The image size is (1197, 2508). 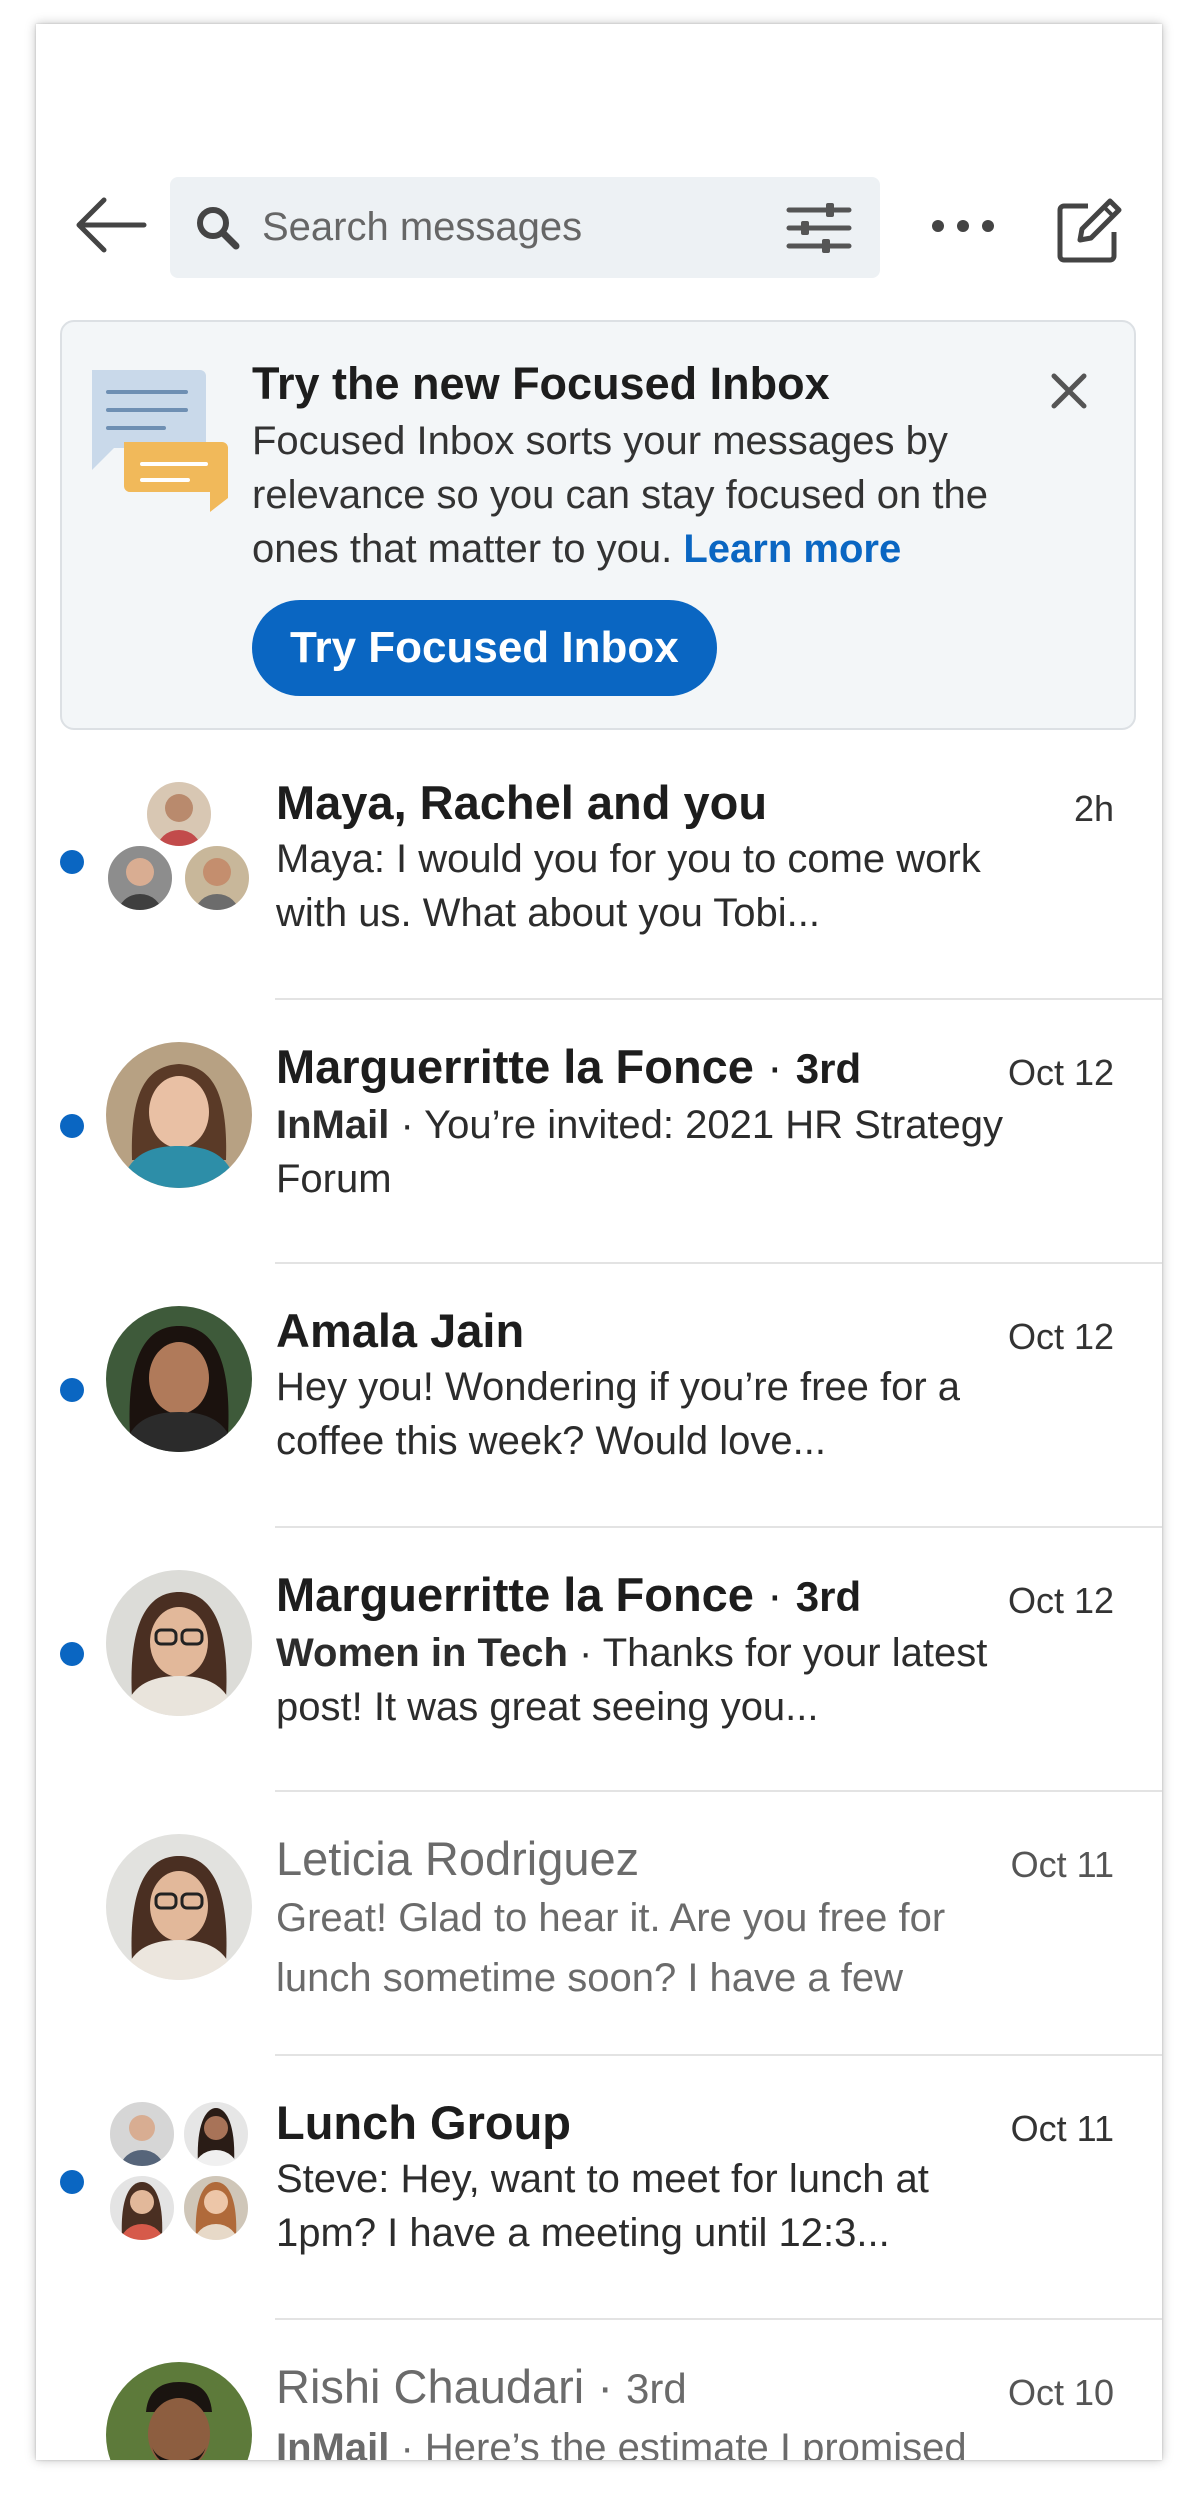 I want to click on back-arrow-icon, so click(x=111, y=225).